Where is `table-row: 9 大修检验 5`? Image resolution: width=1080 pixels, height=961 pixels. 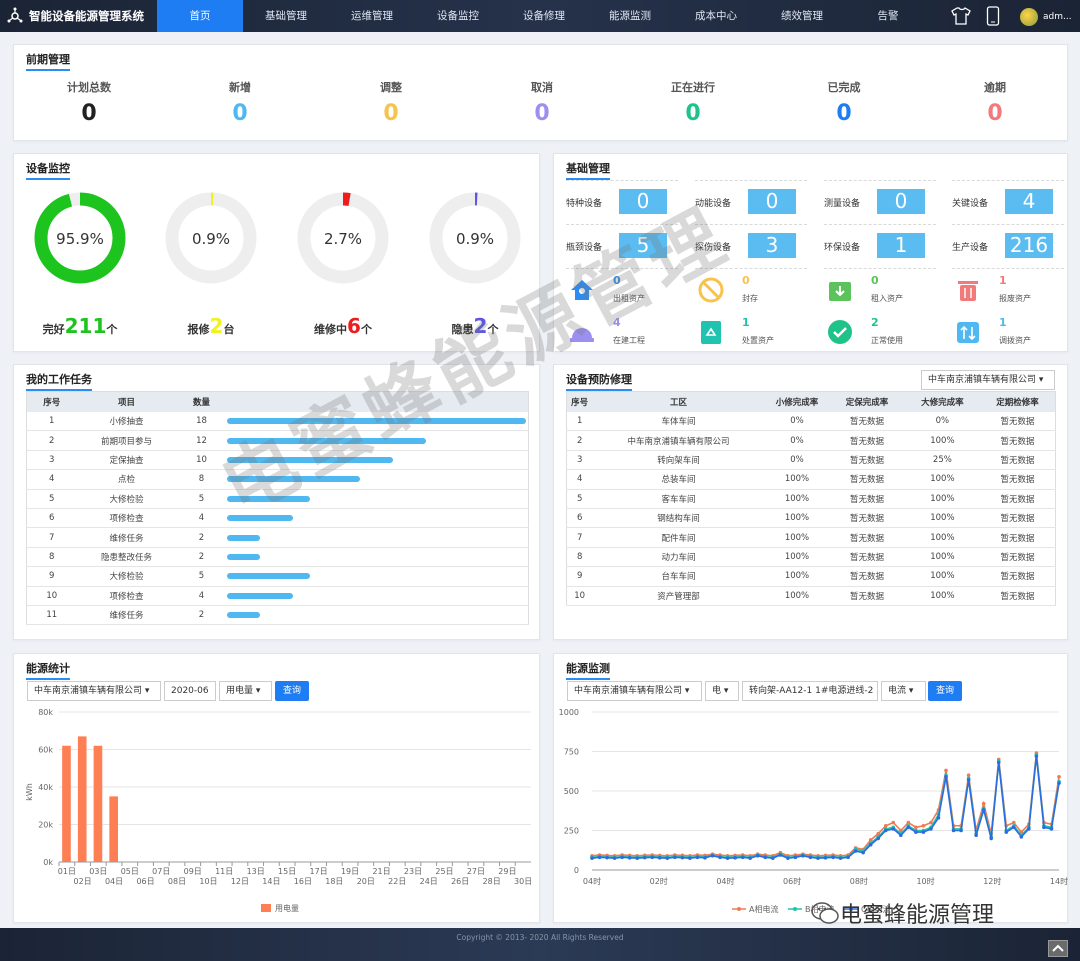 table-row: 9 大修检验 5 is located at coordinates (277, 576).